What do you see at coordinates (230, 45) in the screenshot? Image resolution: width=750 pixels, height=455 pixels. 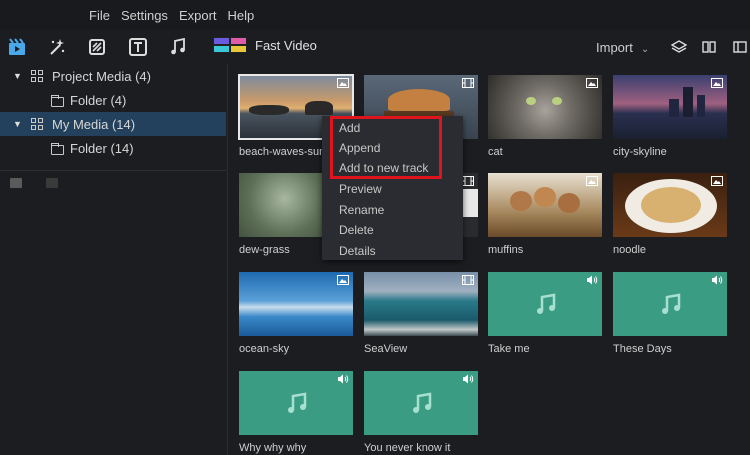 I see `project-logo-icon` at bounding box center [230, 45].